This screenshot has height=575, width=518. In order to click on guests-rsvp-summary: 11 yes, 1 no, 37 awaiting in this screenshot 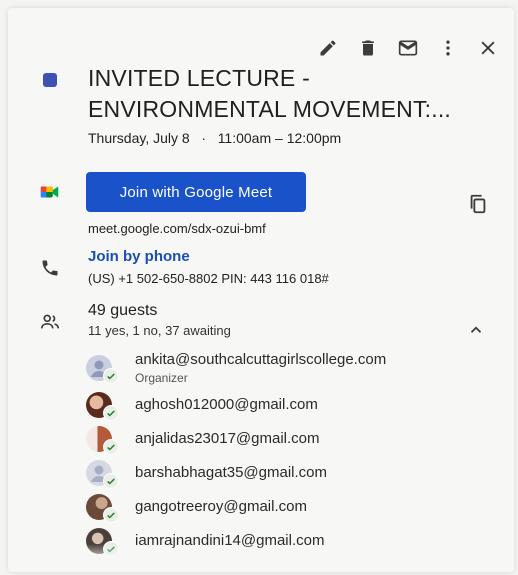, I will do `click(159, 330)`.